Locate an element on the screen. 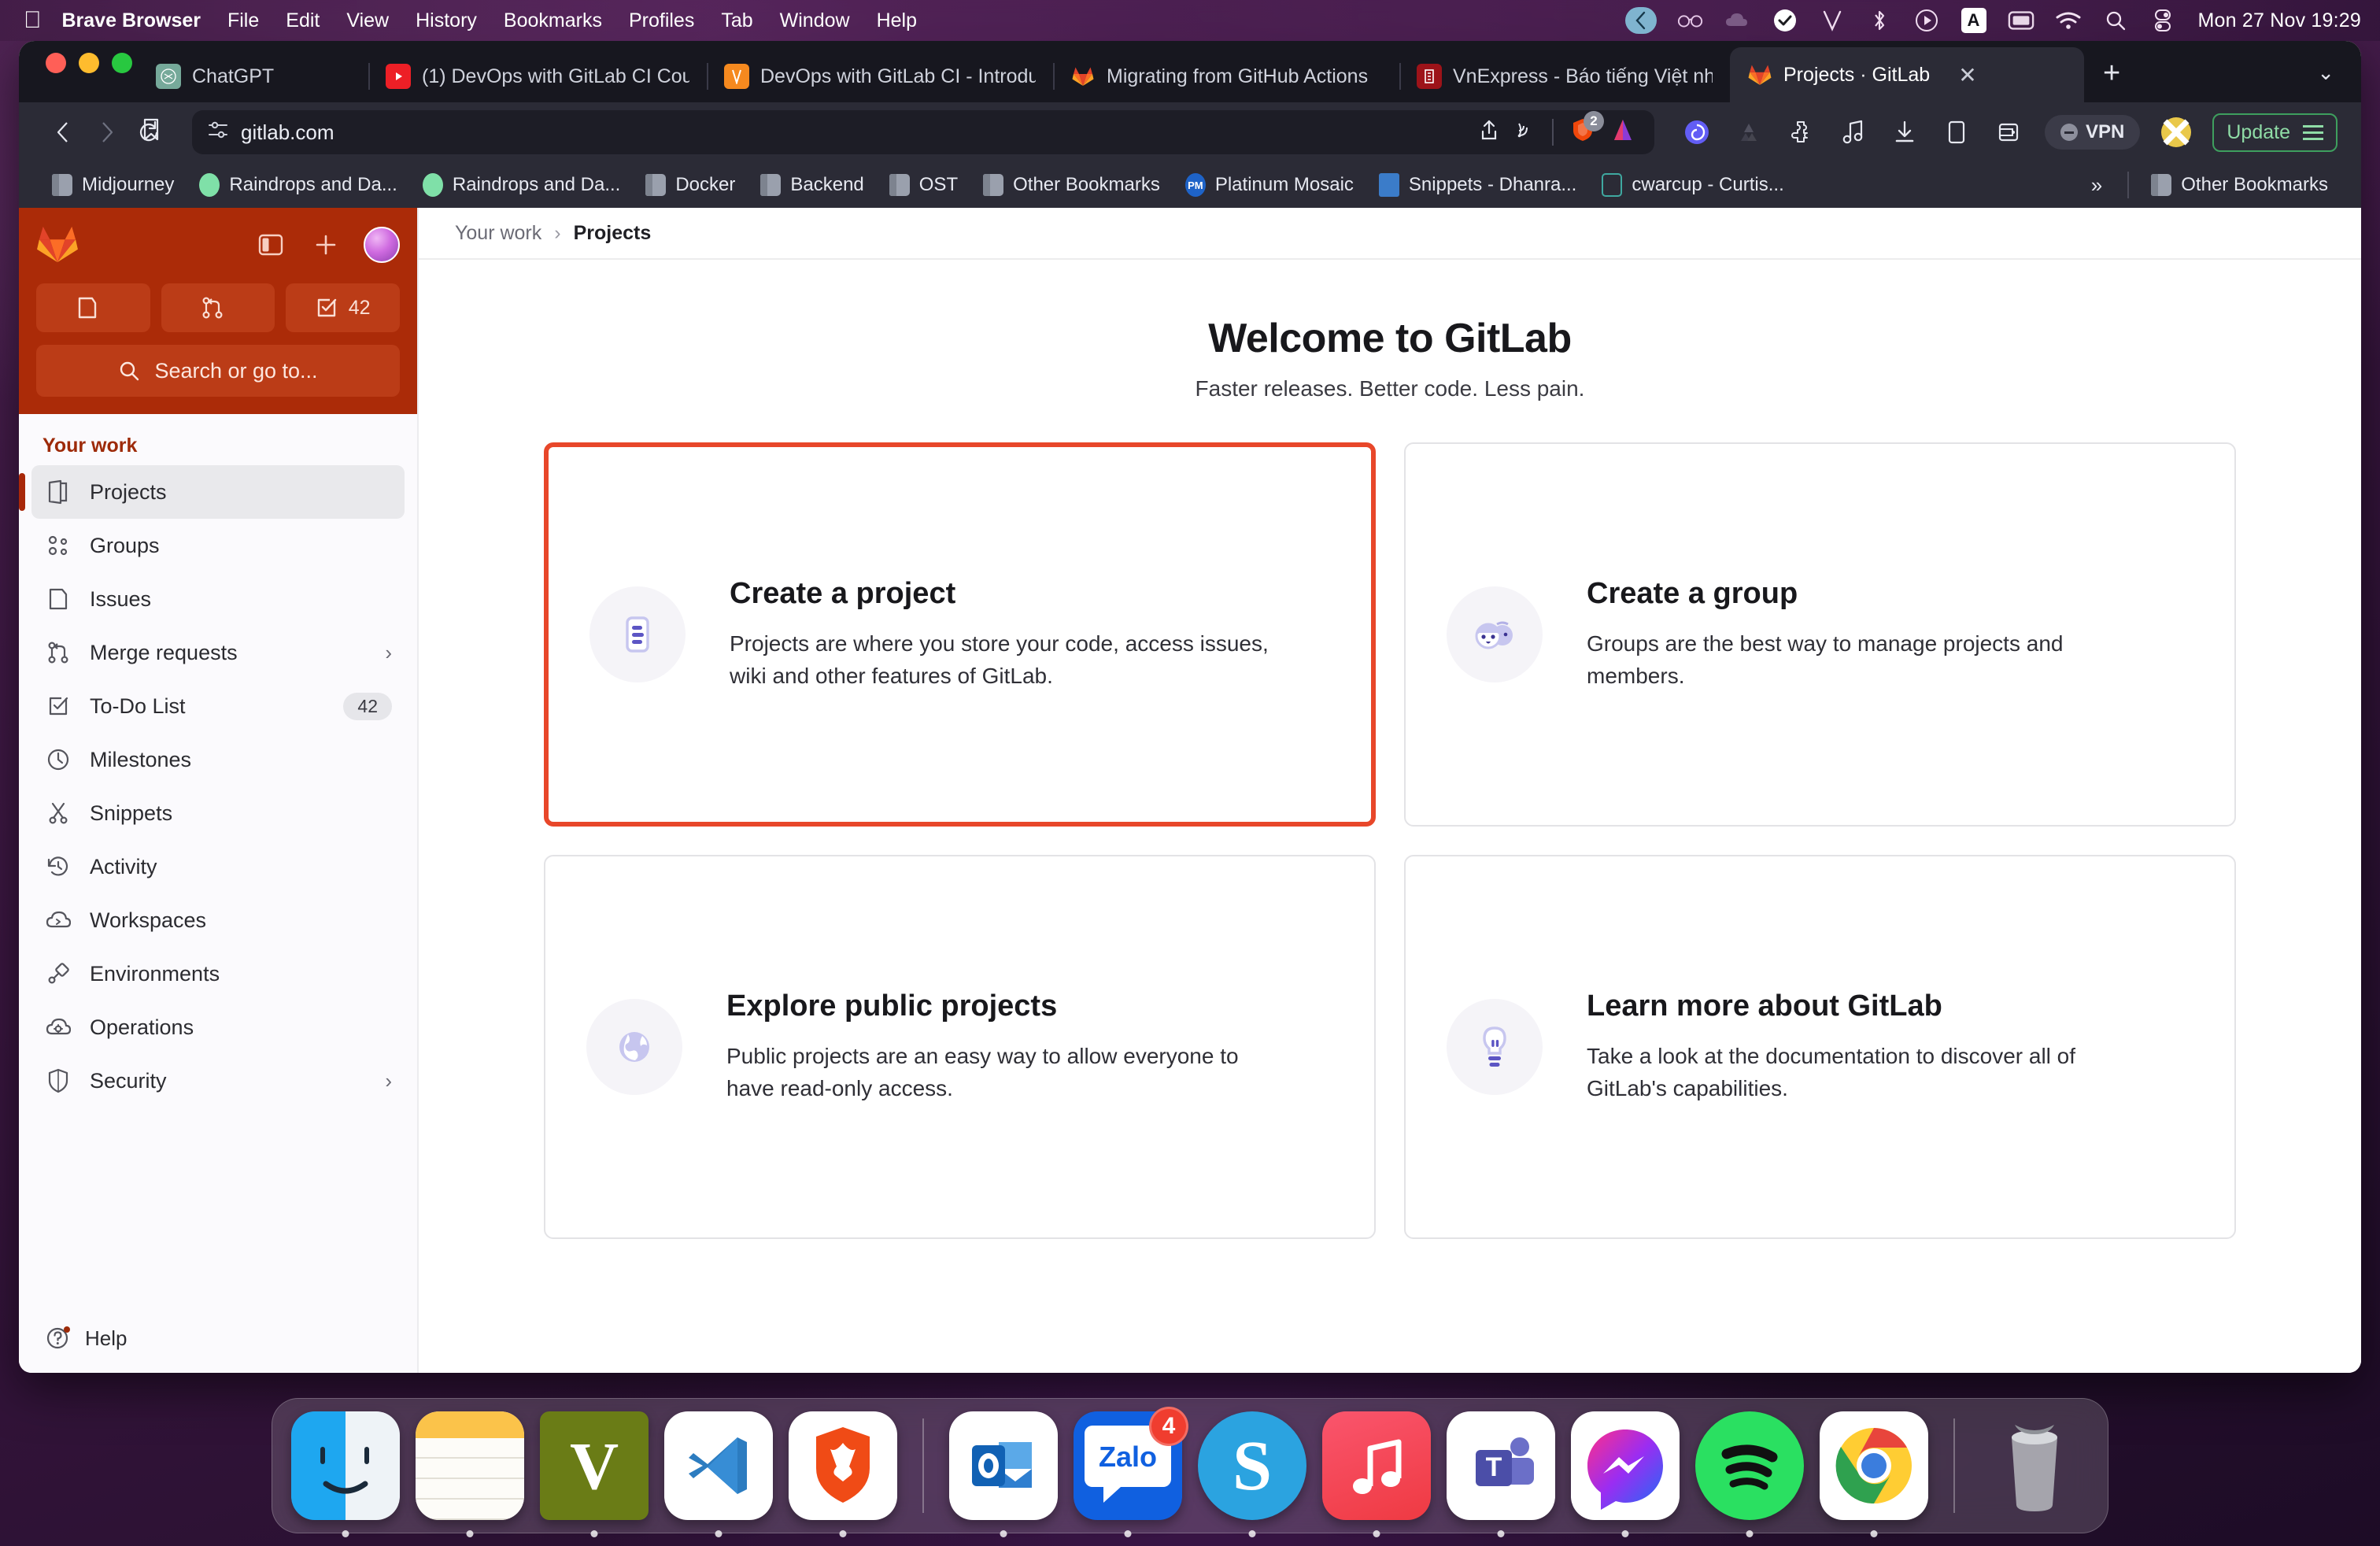 The height and width of the screenshot is (1546, 2380). sidebar-item-merge-requests: Merge requests › is located at coordinates (218, 652).